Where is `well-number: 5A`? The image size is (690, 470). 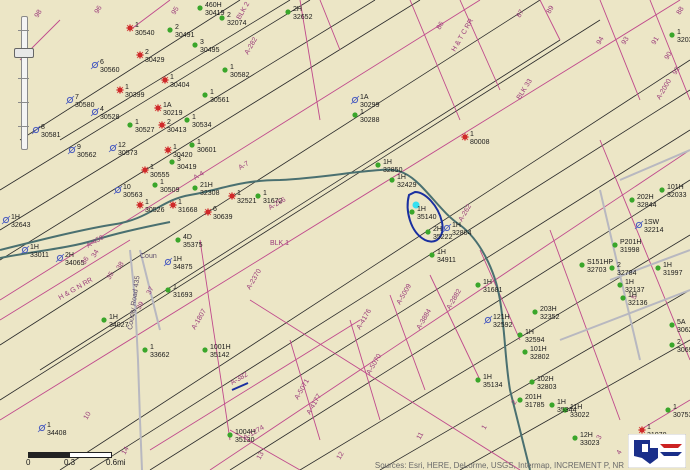 well-number: 5A is located at coordinates (681, 322).